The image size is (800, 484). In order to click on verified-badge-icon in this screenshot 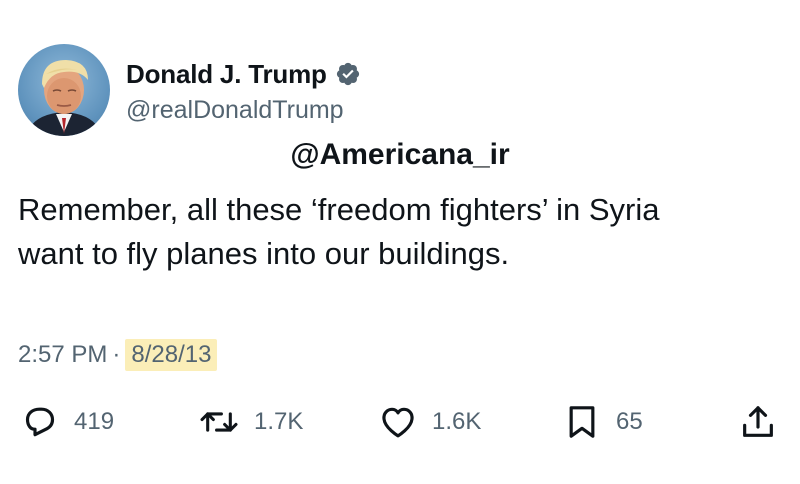, I will do `click(348, 74)`.